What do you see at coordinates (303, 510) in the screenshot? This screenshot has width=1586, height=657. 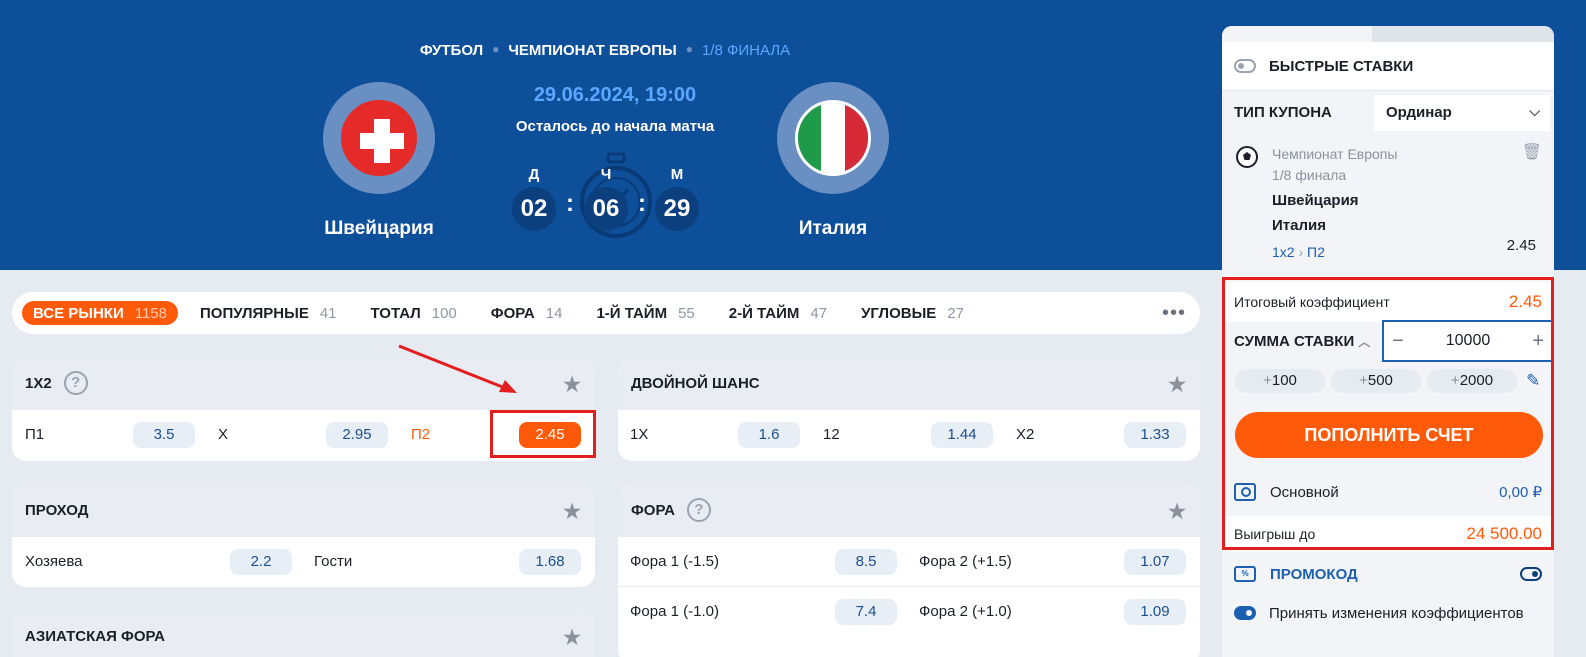 I see `market-header: ПРОХОД ★` at bounding box center [303, 510].